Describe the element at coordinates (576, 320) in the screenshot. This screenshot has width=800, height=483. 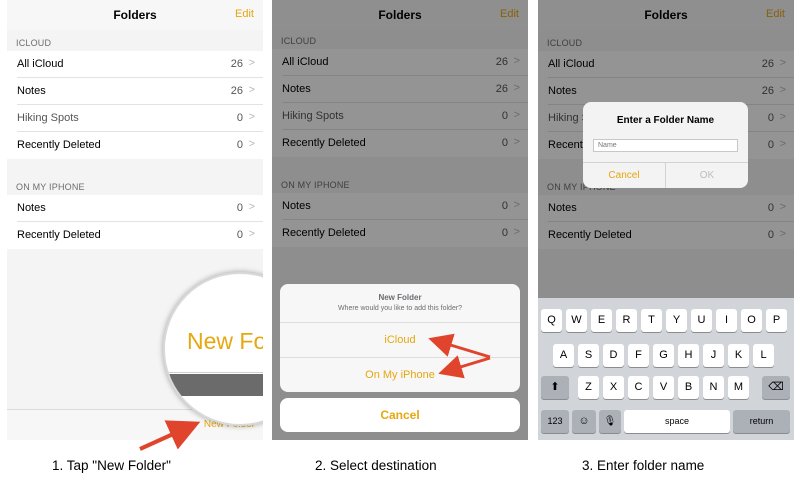
I see `key-w: W` at that location.